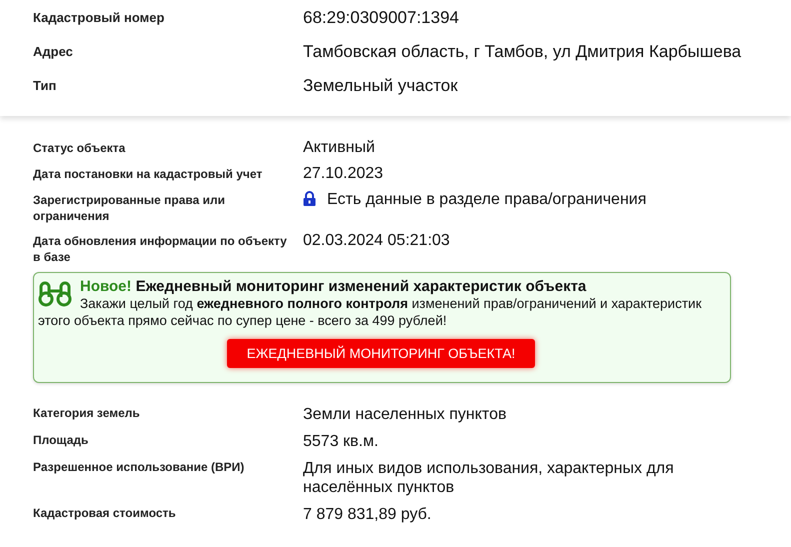 The image size is (791, 547). Describe the element at coordinates (522, 51) in the screenshot. I see `field-value: Тамбовская область, г Тамбов, ул Дмитрия Карбышева` at that location.